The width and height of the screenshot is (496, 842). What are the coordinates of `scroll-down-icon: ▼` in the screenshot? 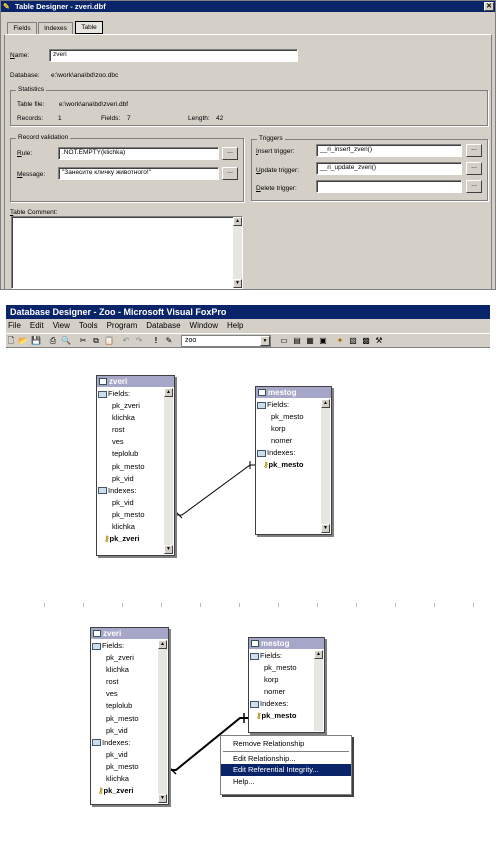 It's located at (162, 798).